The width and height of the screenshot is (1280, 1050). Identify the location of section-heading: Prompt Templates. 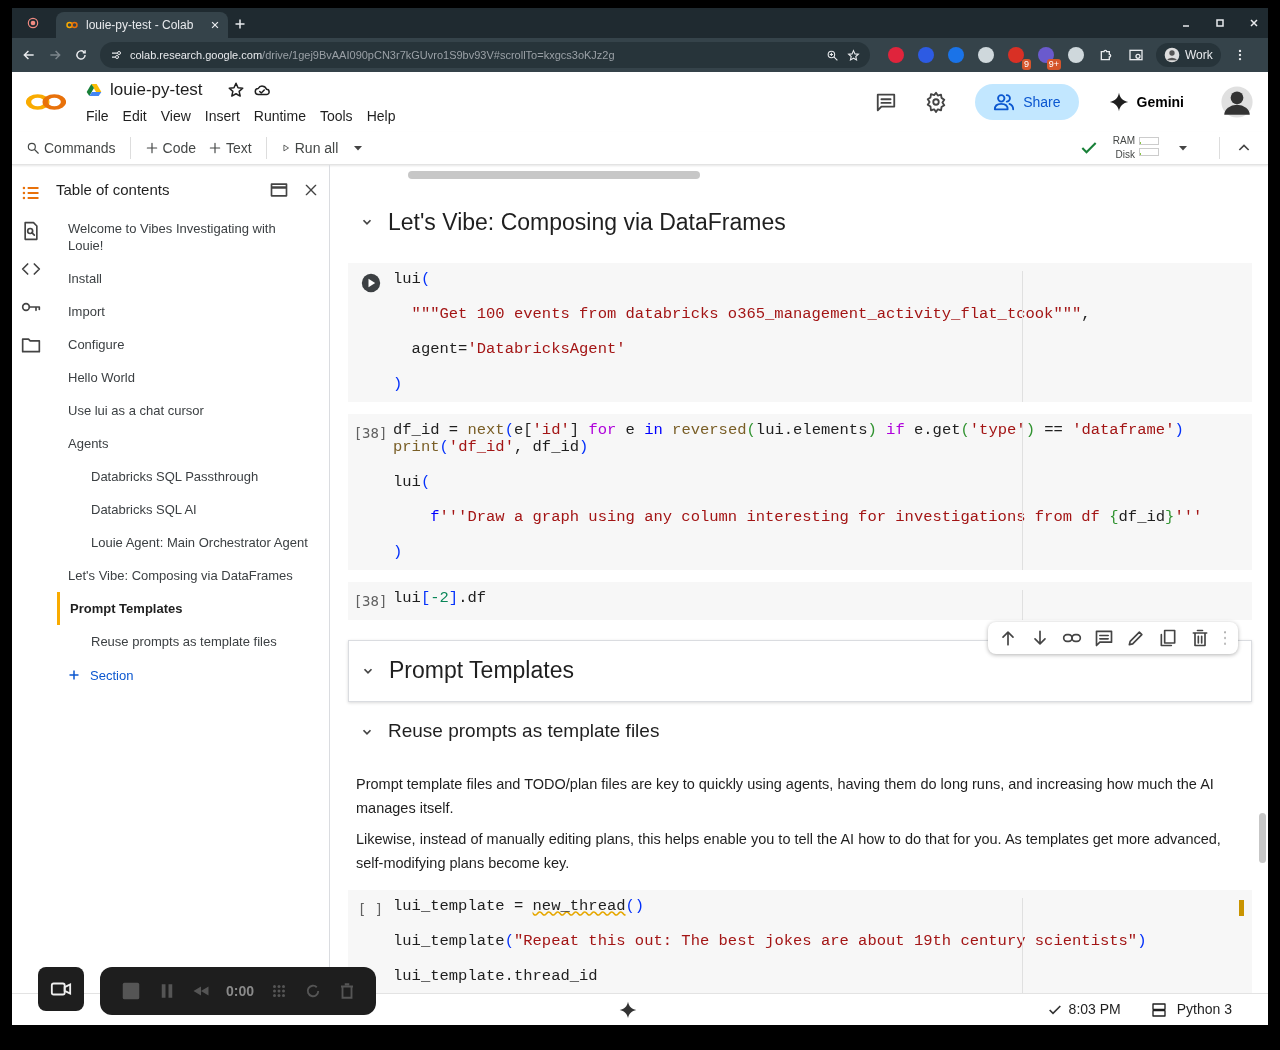
(481, 671).